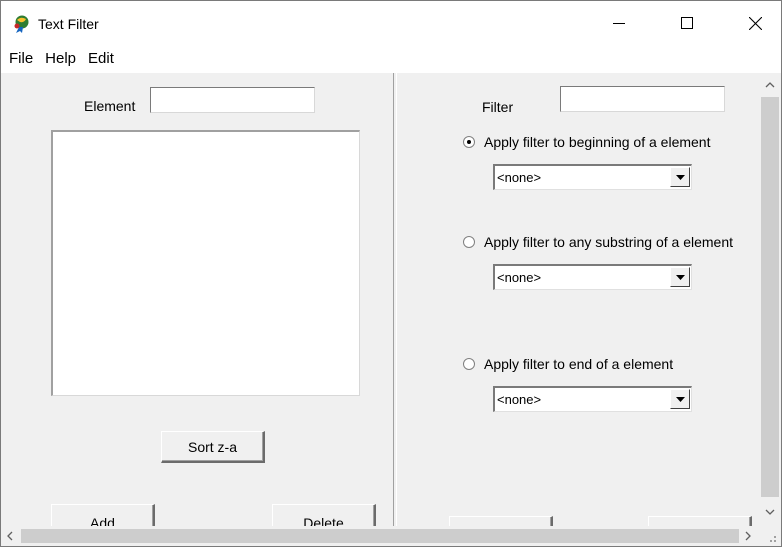  I want to click on right-panel-button-left, so click(501, 521).